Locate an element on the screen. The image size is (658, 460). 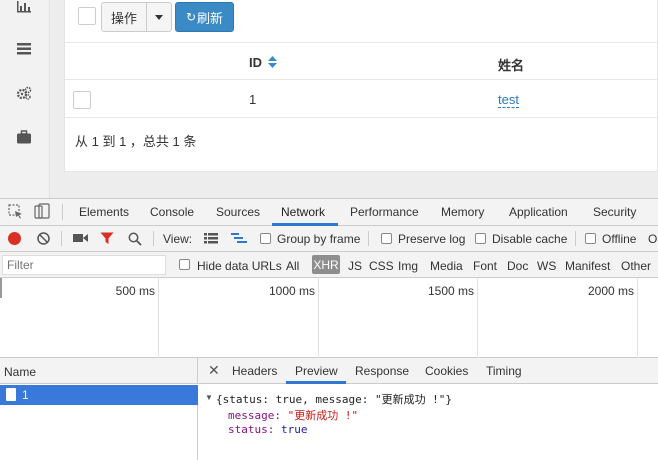
timeline-tick-label: 500 ms is located at coordinates (135, 291).